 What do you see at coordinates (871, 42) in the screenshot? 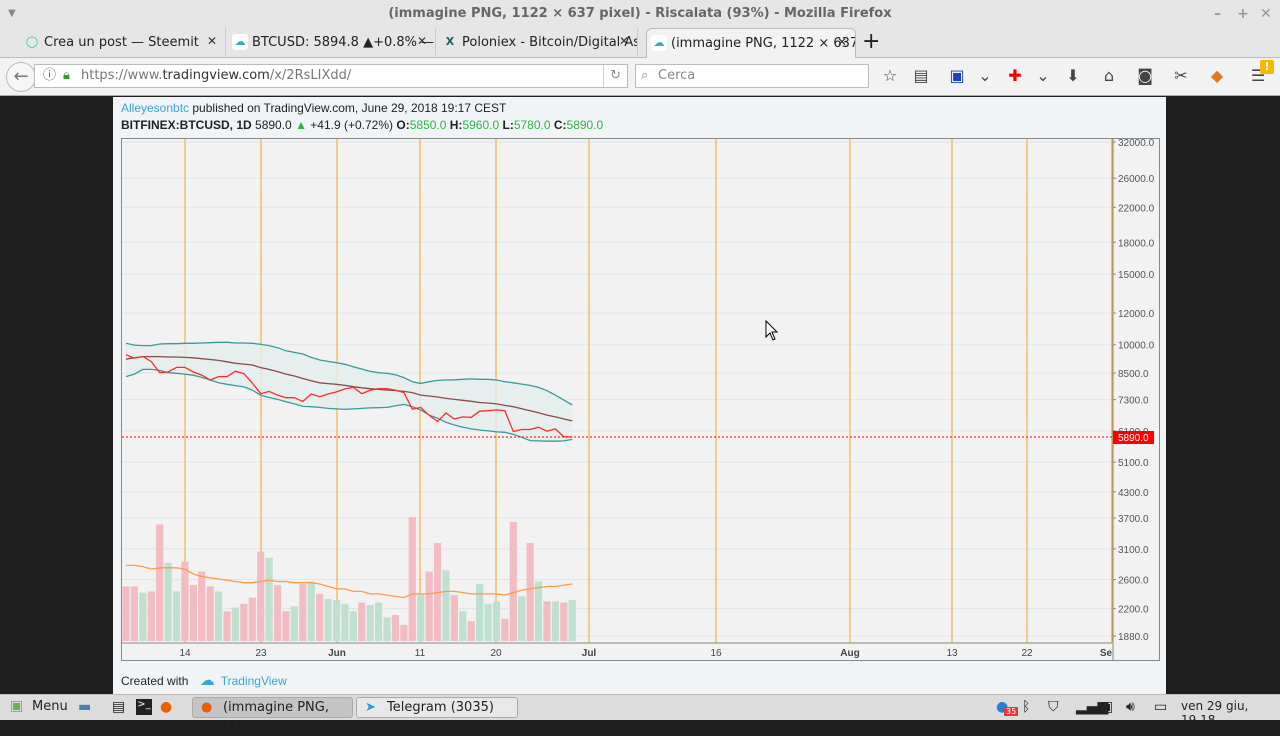
I see `new-tab-button: +` at bounding box center [871, 42].